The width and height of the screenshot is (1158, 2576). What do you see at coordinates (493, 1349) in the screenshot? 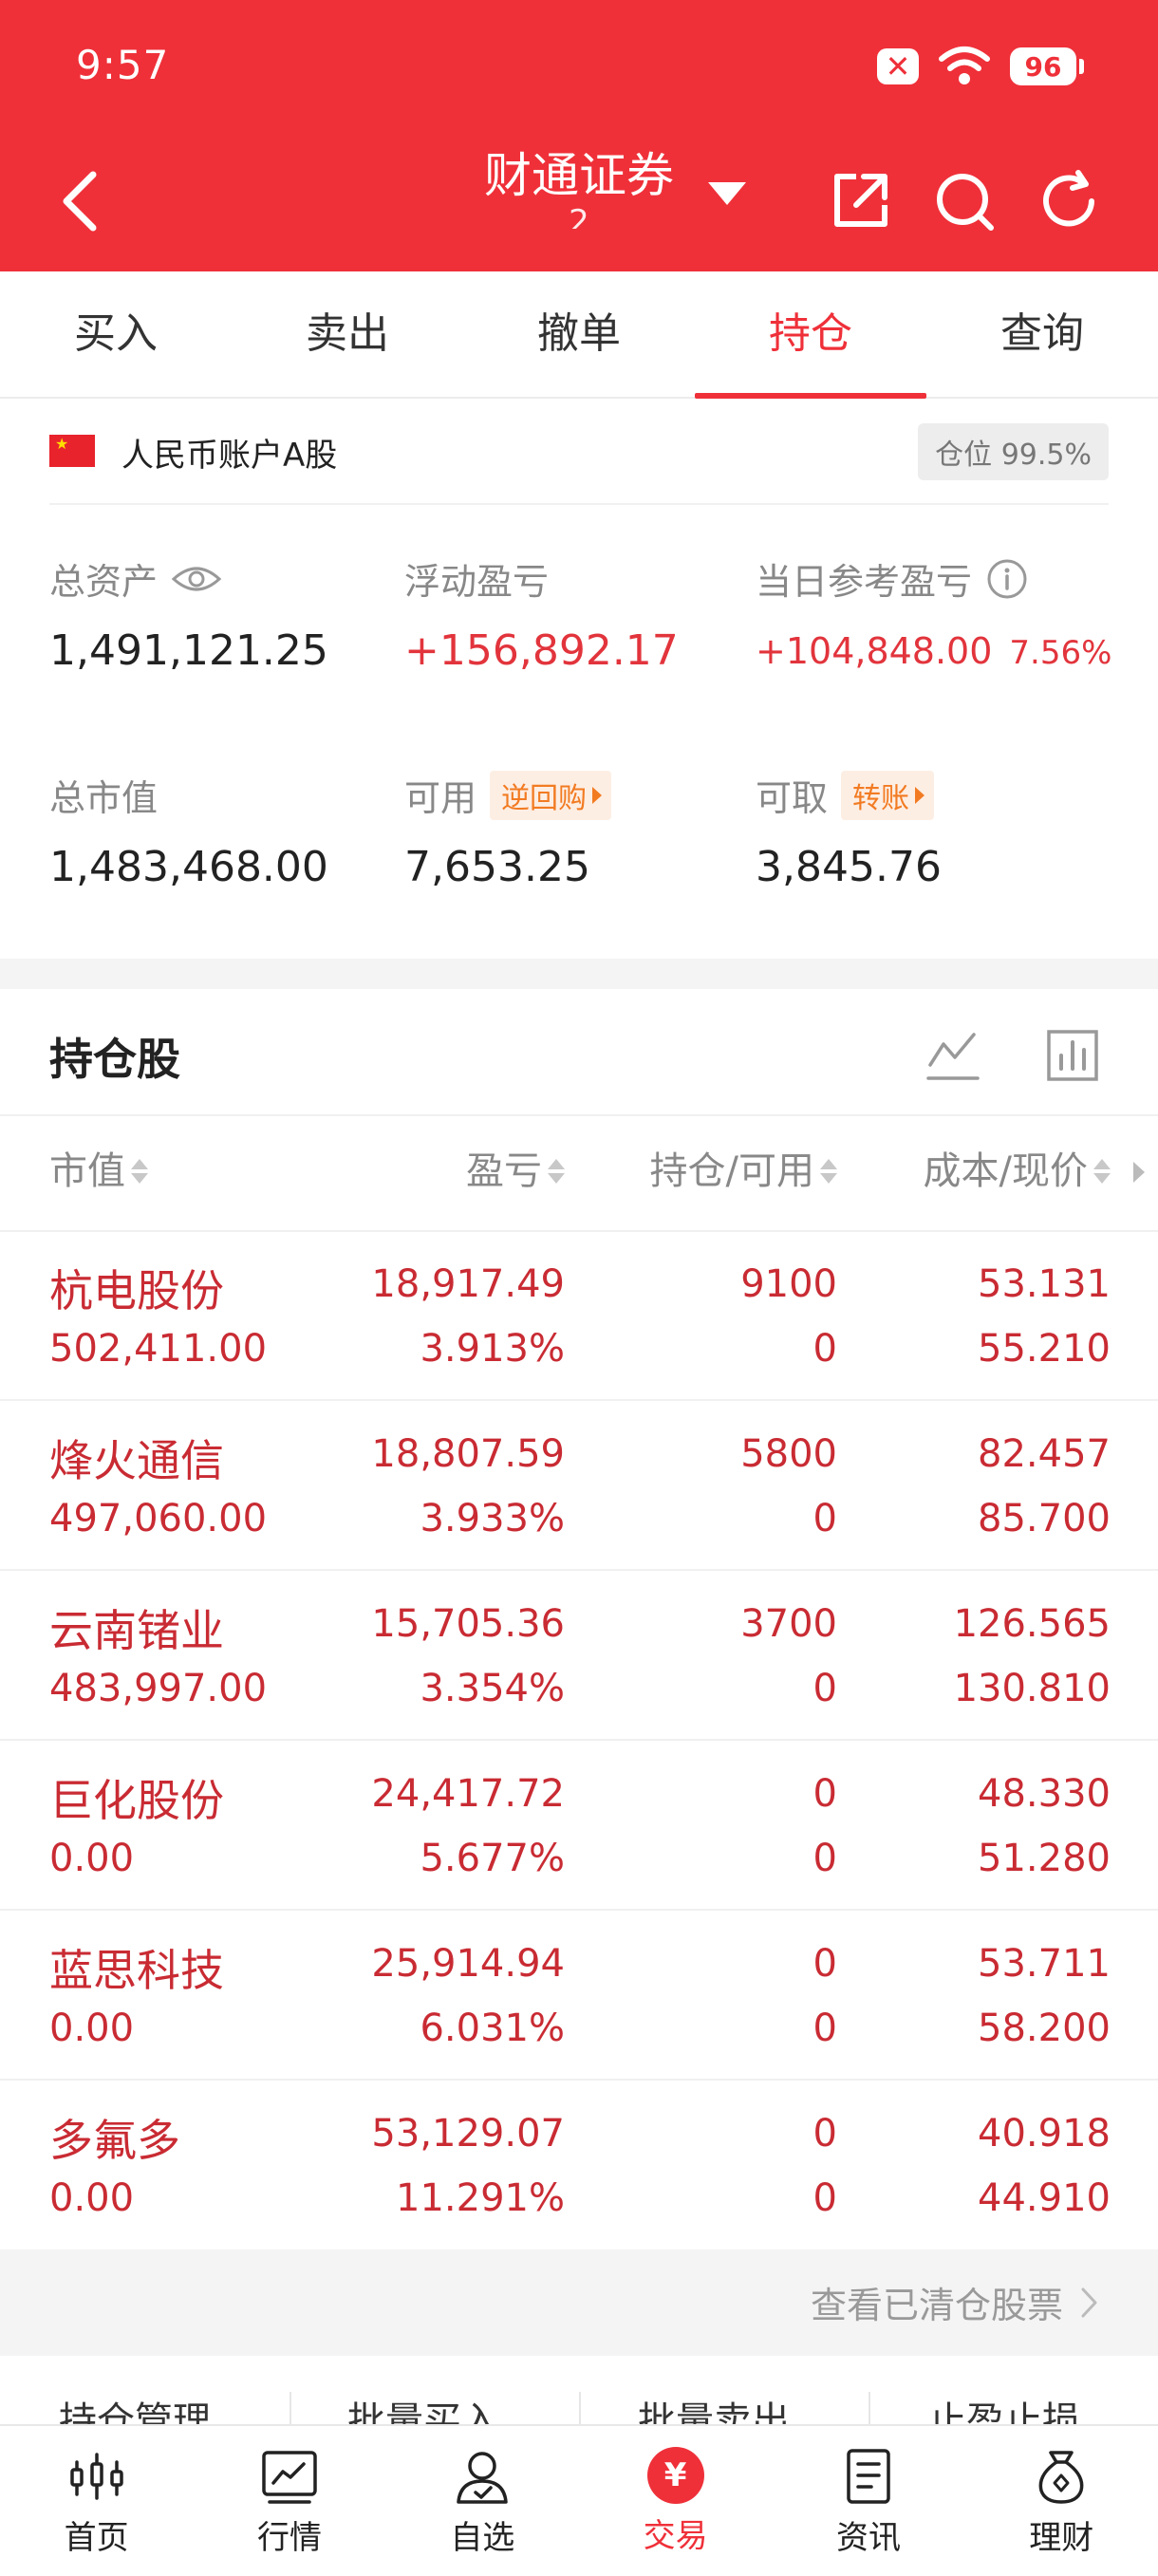
I see `stock-pl-pct: 3.913%` at bounding box center [493, 1349].